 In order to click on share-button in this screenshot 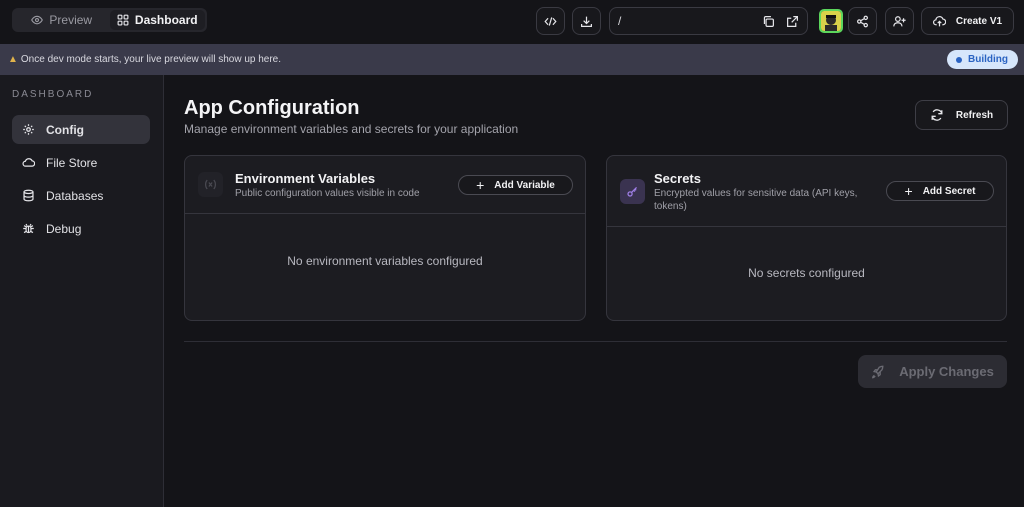, I will do `click(862, 21)`.